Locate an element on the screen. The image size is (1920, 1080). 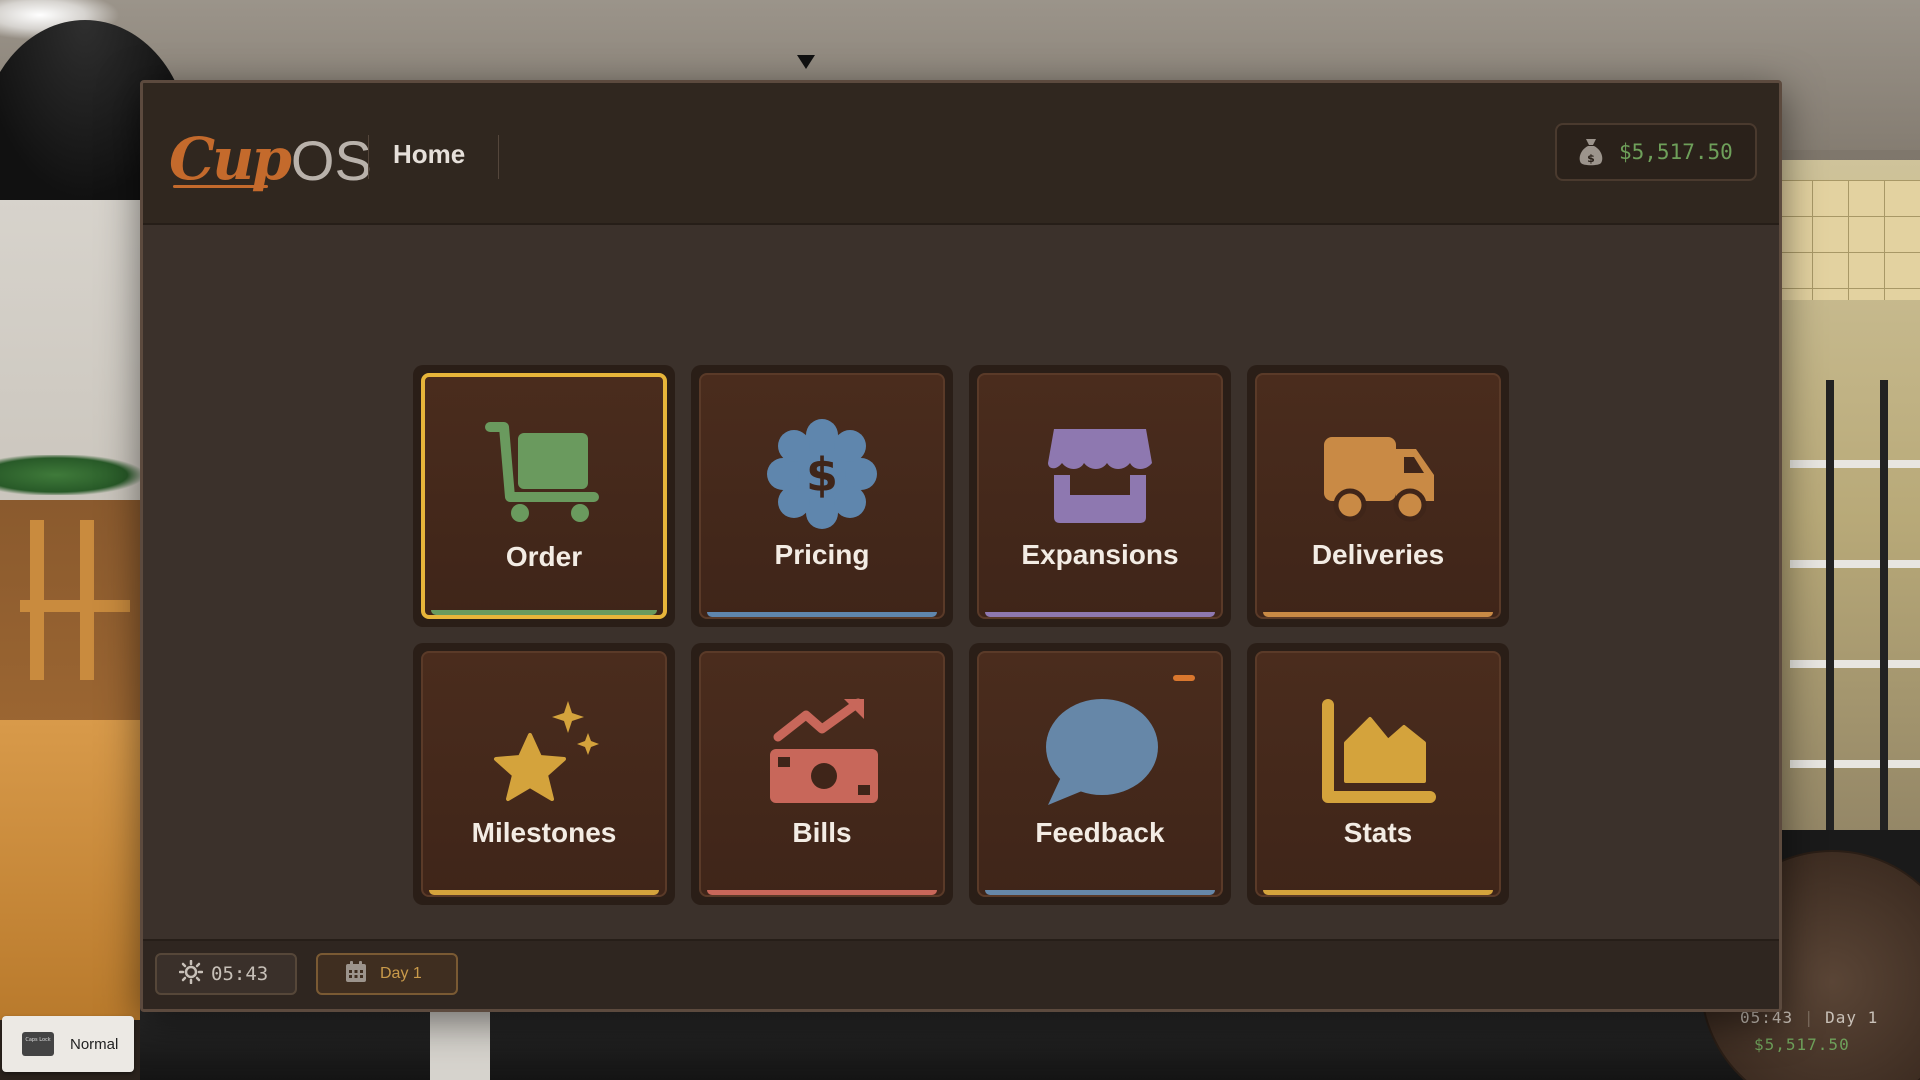
tile-panel: Feedback is located at coordinates (1100, 774).